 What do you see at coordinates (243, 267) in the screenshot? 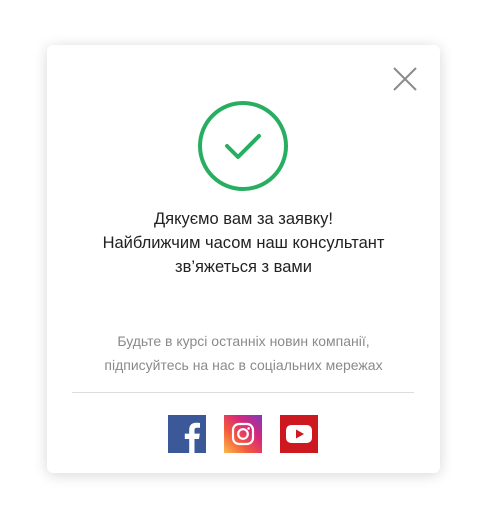
I see `message-line: зв’яжеться з вами` at bounding box center [243, 267].